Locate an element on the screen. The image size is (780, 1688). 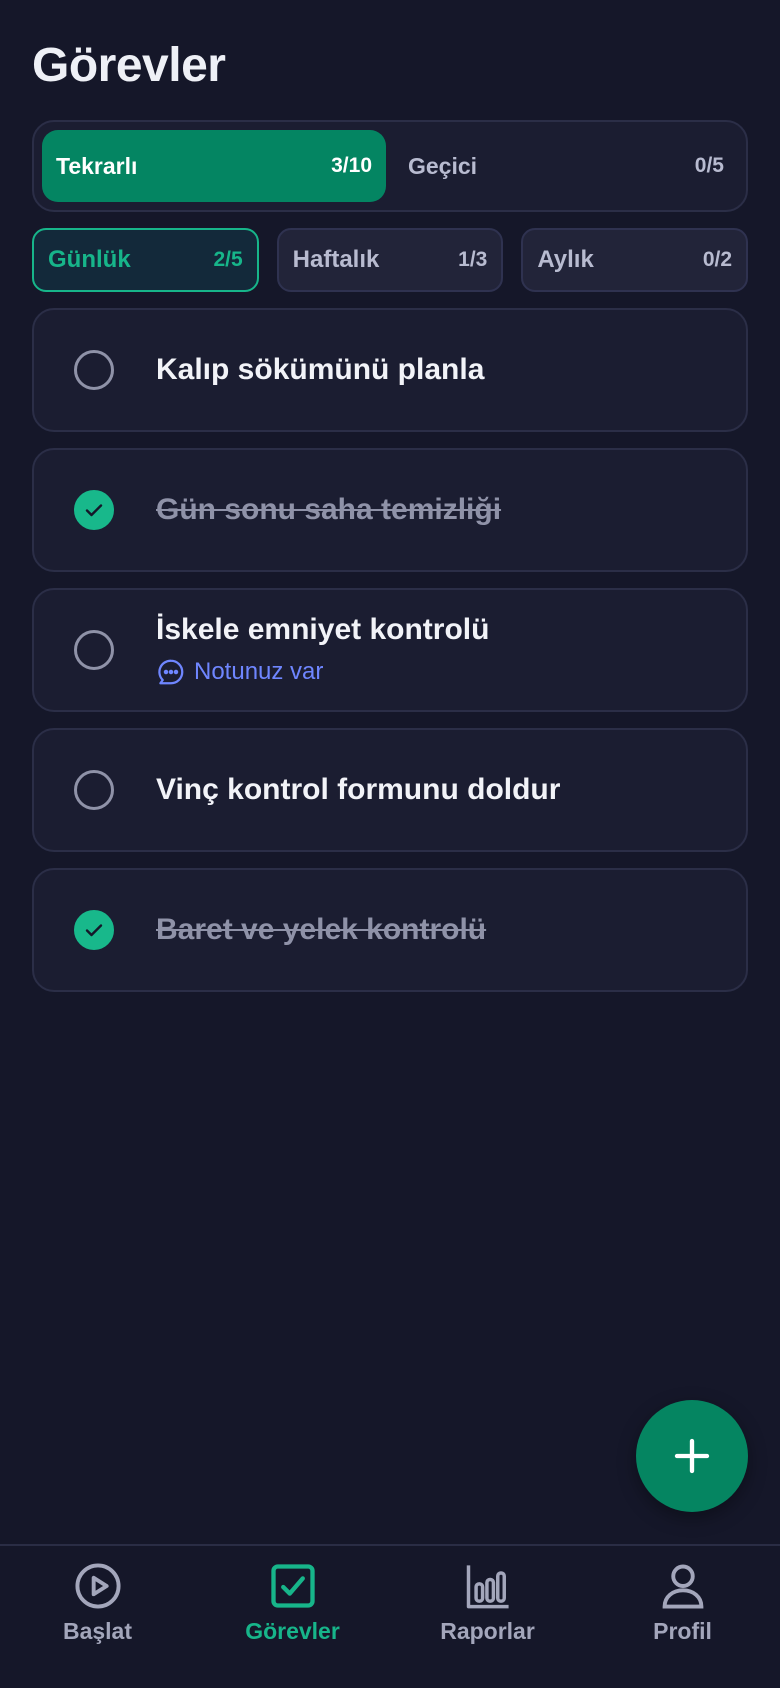
play-icon is located at coordinates (97, 1586).